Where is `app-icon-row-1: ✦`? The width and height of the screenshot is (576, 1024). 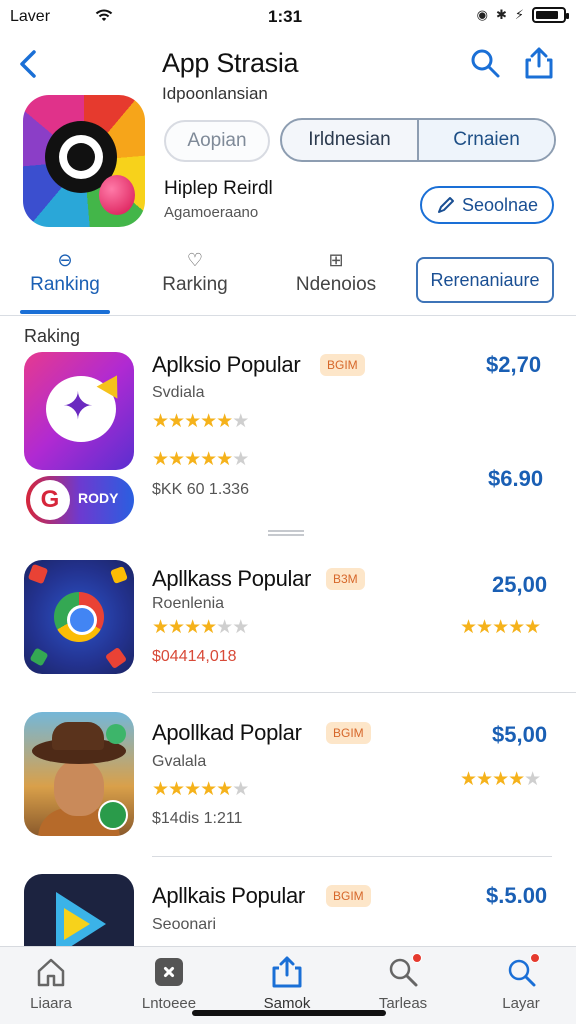
app-icon-row-1: ✦ is located at coordinates (79, 411).